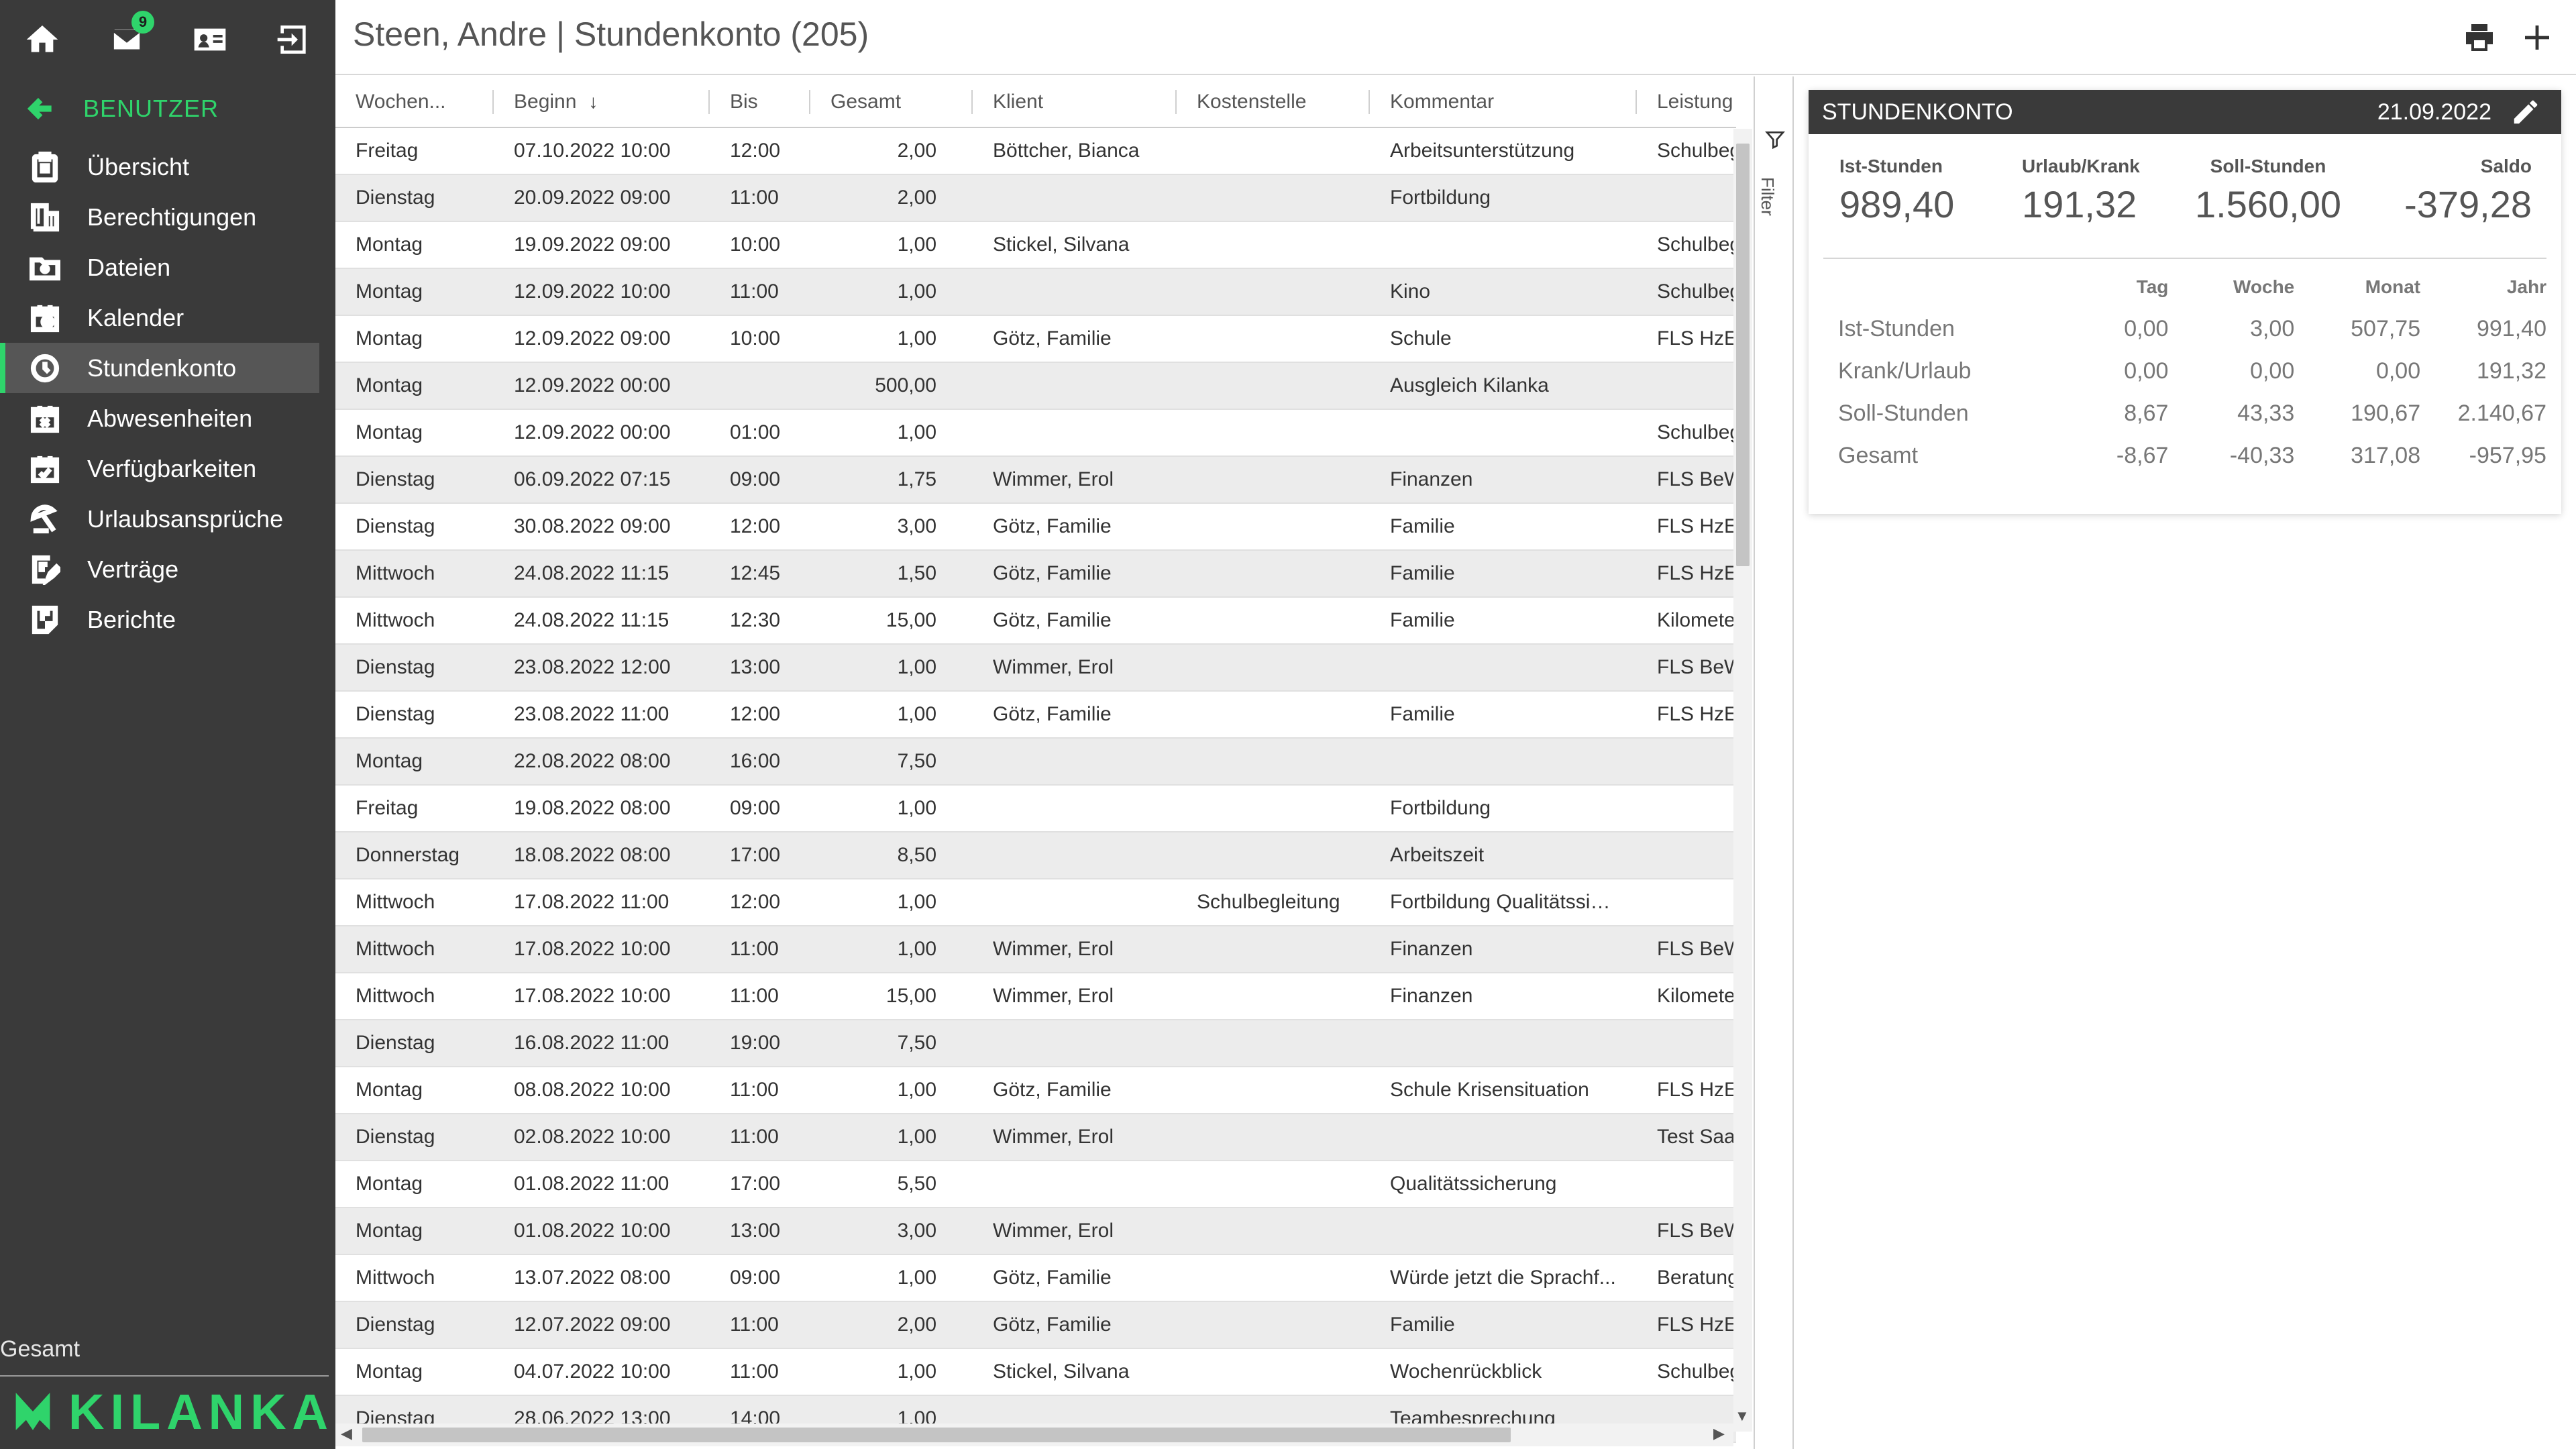 The height and width of the screenshot is (1449, 2576). What do you see at coordinates (42, 39) in the screenshot?
I see `home-button` at bounding box center [42, 39].